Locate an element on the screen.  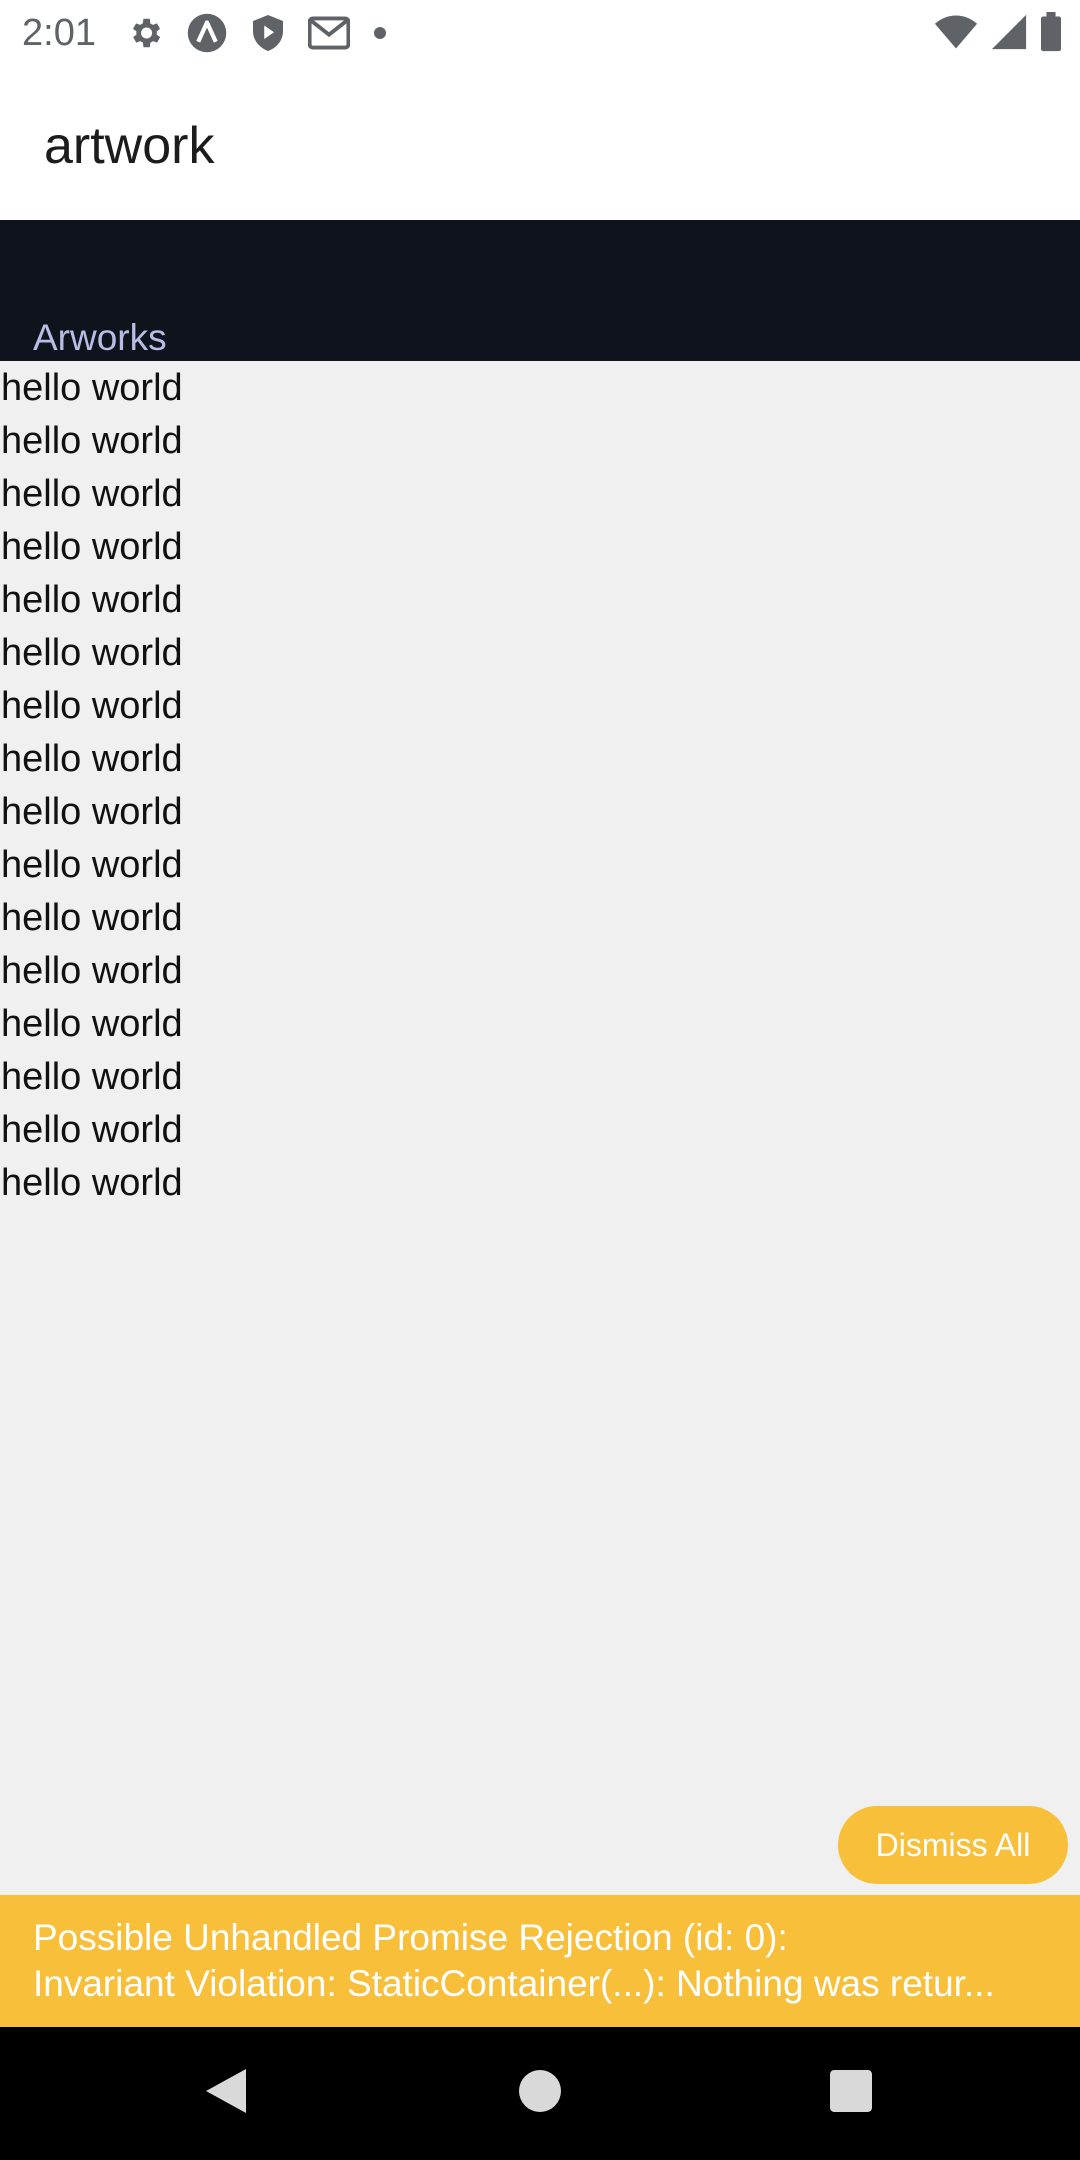
battery-icon is located at coordinates (1051, 34).